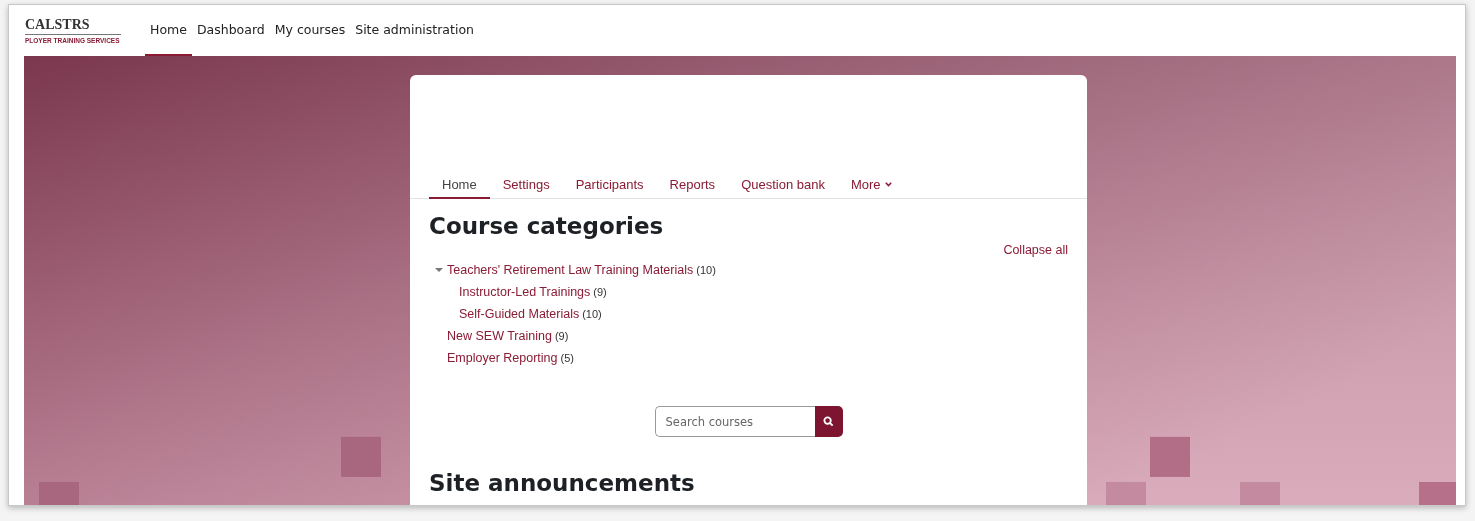 This screenshot has width=1475, height=521. What do you see at coordinates (1035, 250) in the screenshot?
I see `collapse-all-link: Collapse all` at bounding box center [1035, 250].